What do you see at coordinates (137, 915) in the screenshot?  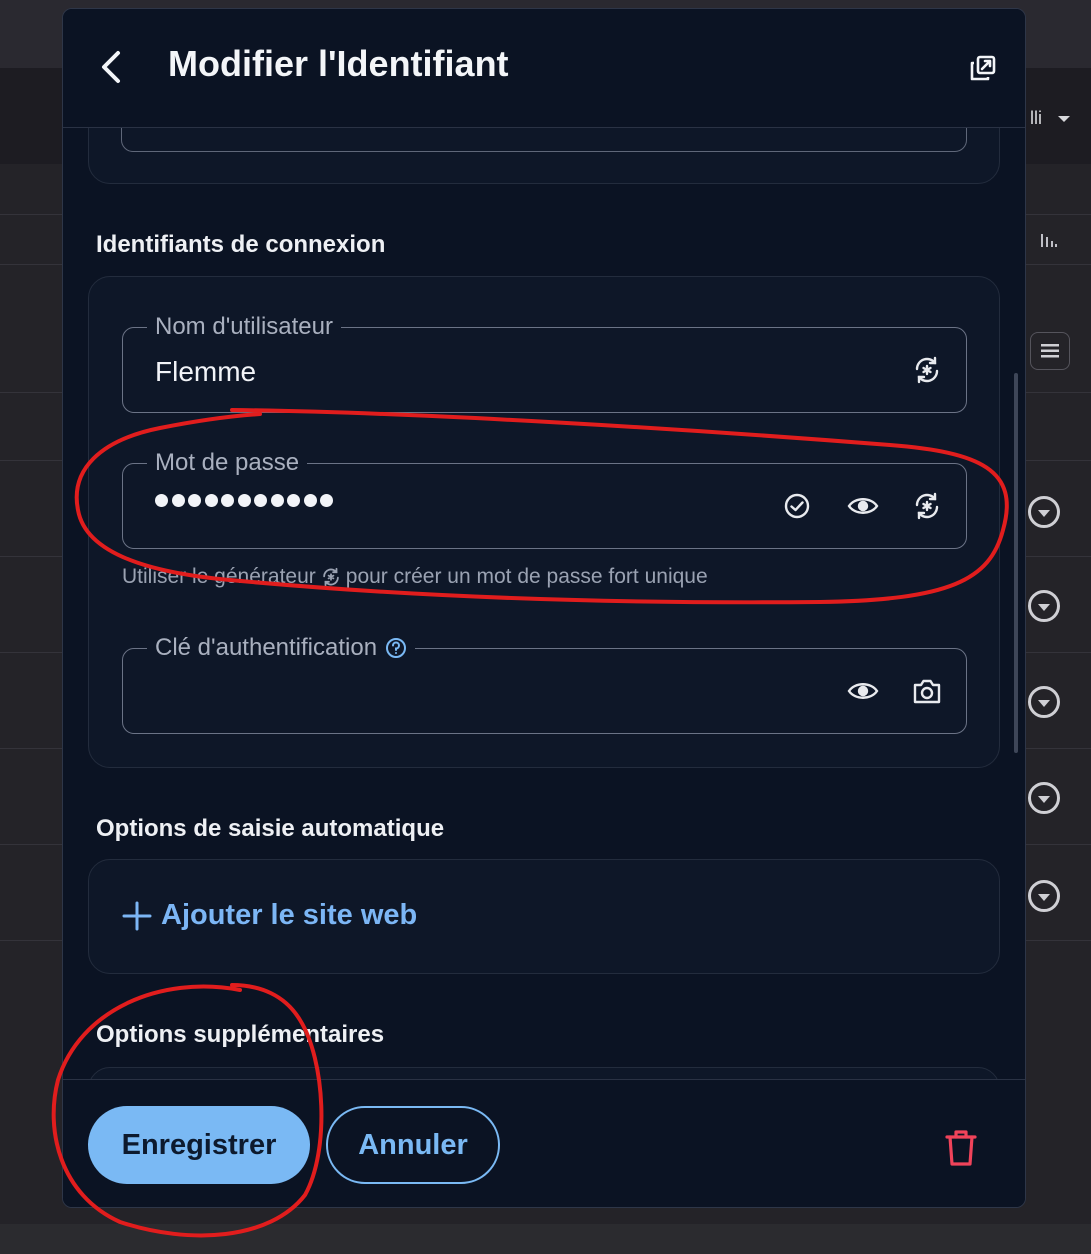 I see `plus-icon` at bounding box center [137, 915].